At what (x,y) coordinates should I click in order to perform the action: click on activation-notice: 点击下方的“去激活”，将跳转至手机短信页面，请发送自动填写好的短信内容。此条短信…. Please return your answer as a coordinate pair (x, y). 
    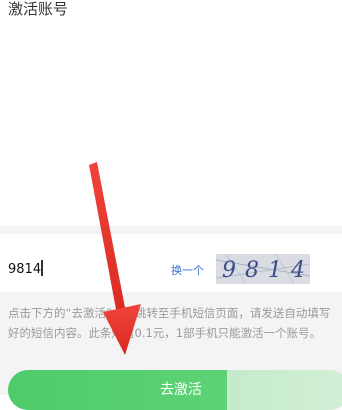
    Looking at the image, I should click on (169, 323).